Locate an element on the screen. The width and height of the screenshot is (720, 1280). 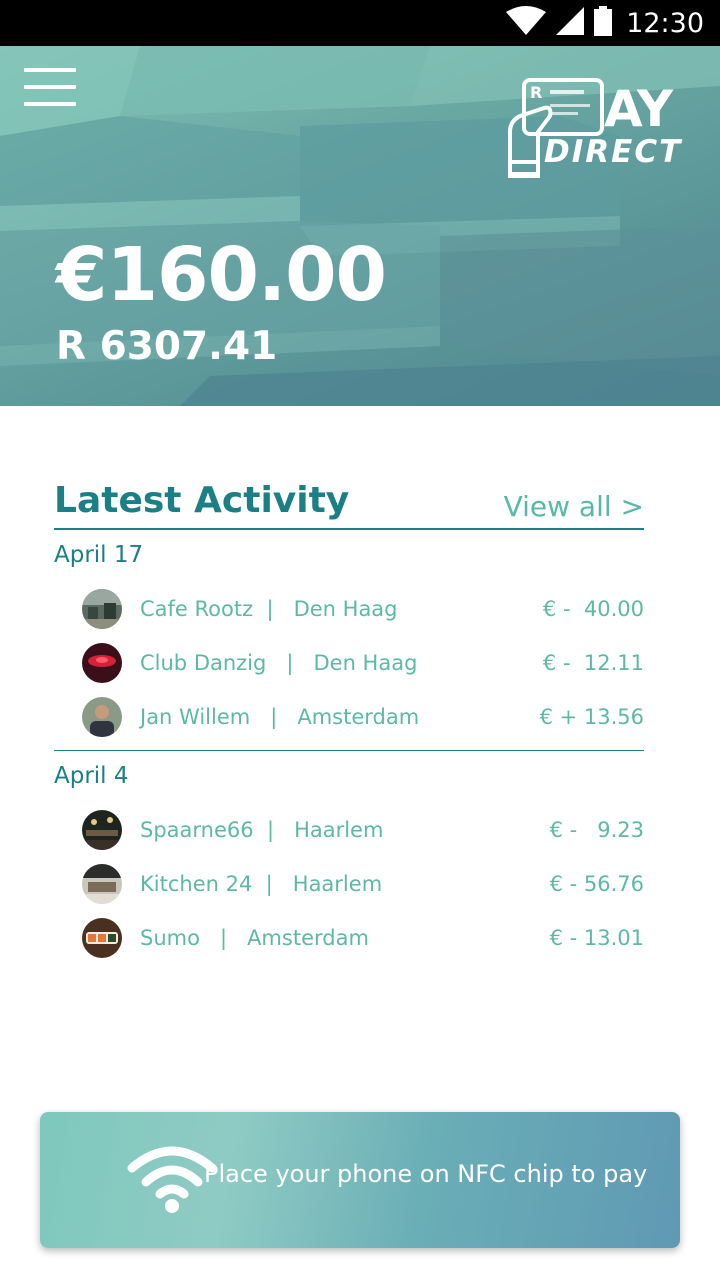
view-all-link: View all > is located at coordinates (574, 506).